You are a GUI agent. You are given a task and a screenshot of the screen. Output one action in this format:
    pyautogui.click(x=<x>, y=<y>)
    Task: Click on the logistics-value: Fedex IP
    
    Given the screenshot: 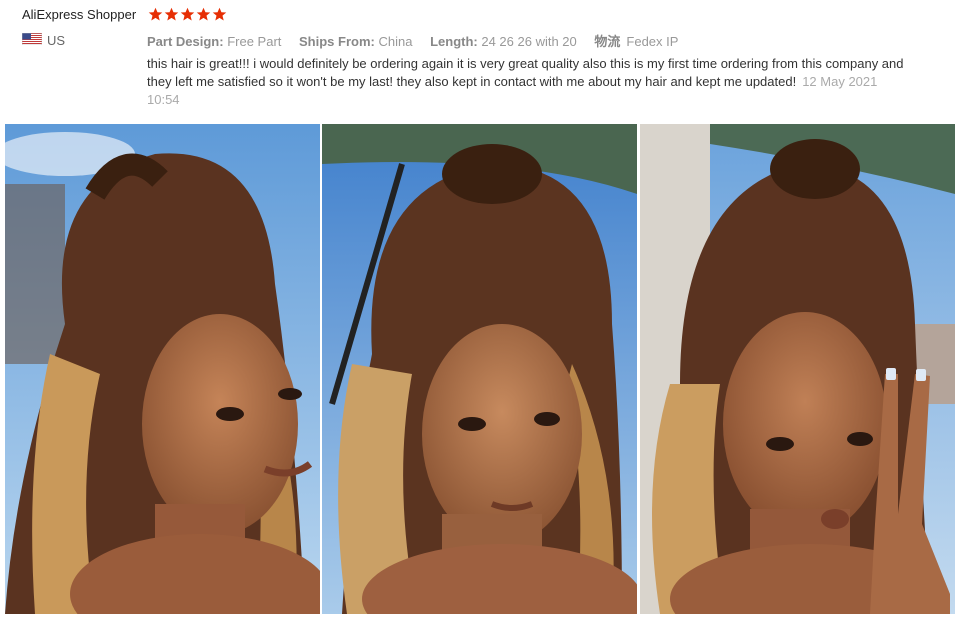 What is the action you would take?
    pyautogui.click(x=652, y=41)
    